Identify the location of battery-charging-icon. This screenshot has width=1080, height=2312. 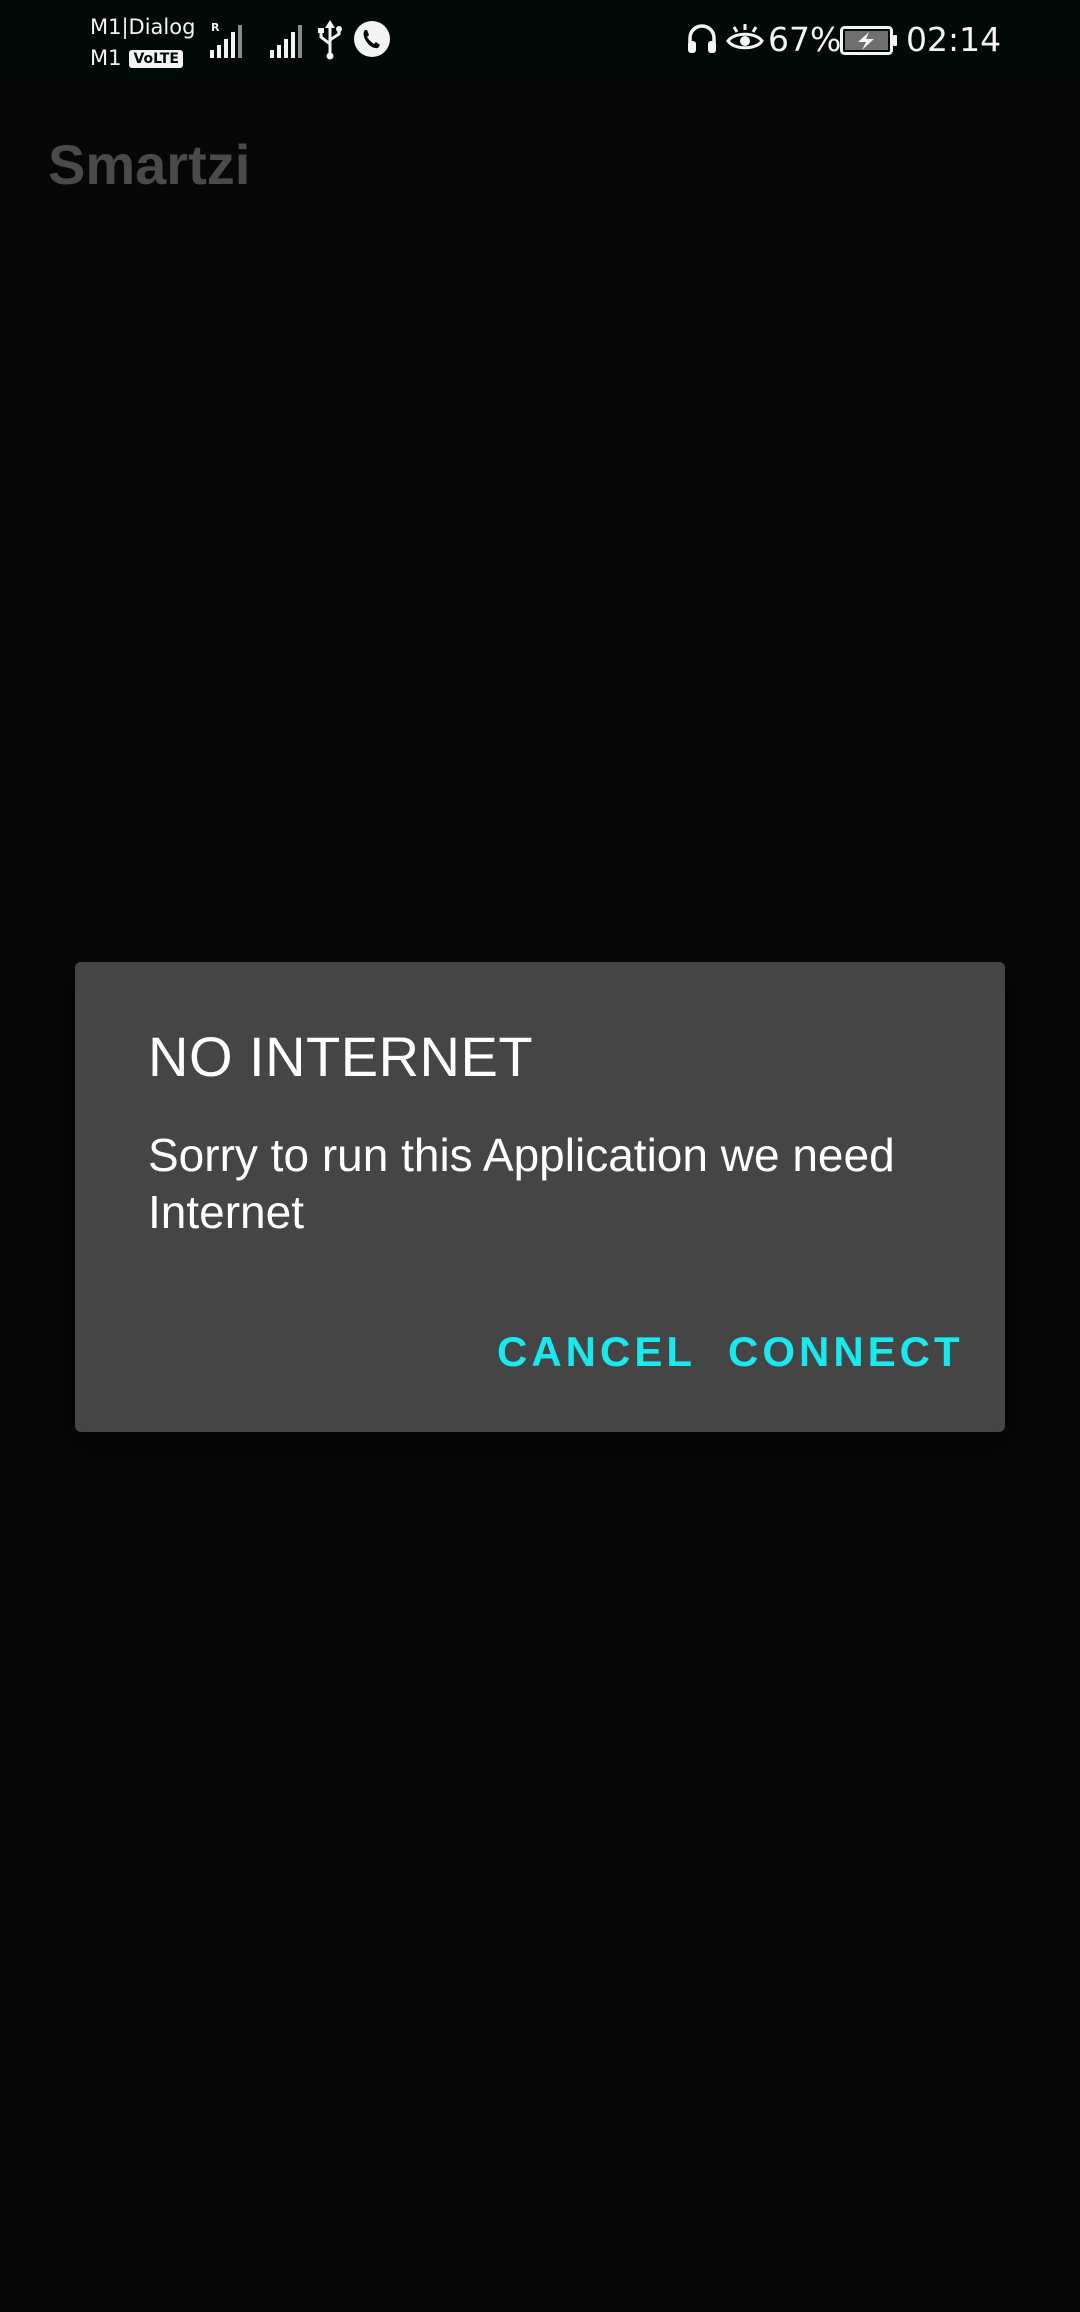
(869, 43).